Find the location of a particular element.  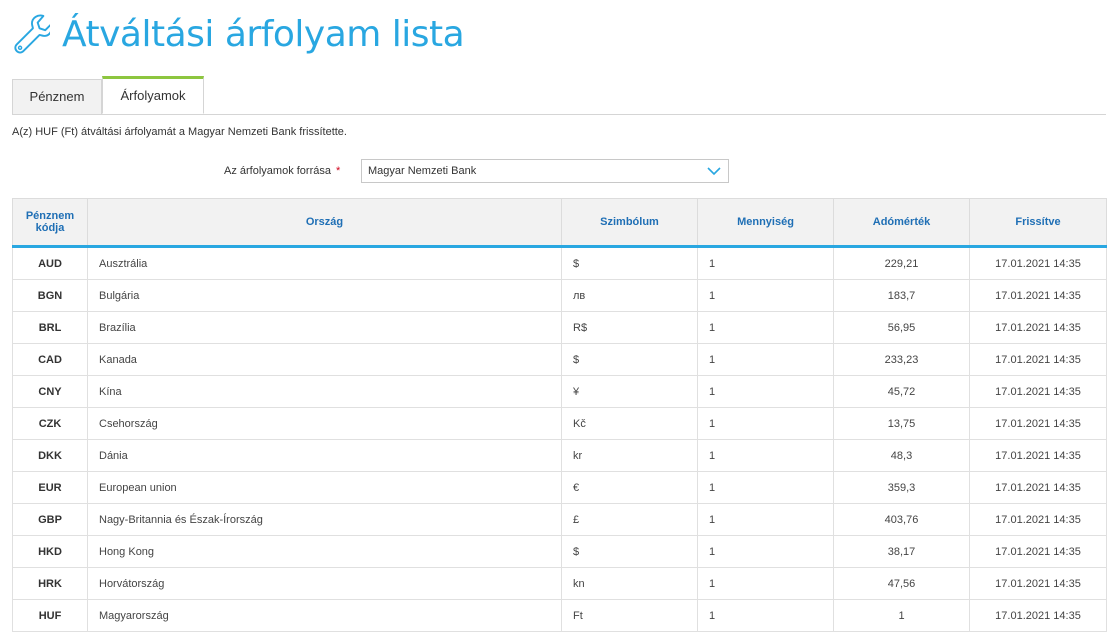

table-row: EUR European union €1 359,3 17.01.2021 14:35 is located at coordinates (559, 487).